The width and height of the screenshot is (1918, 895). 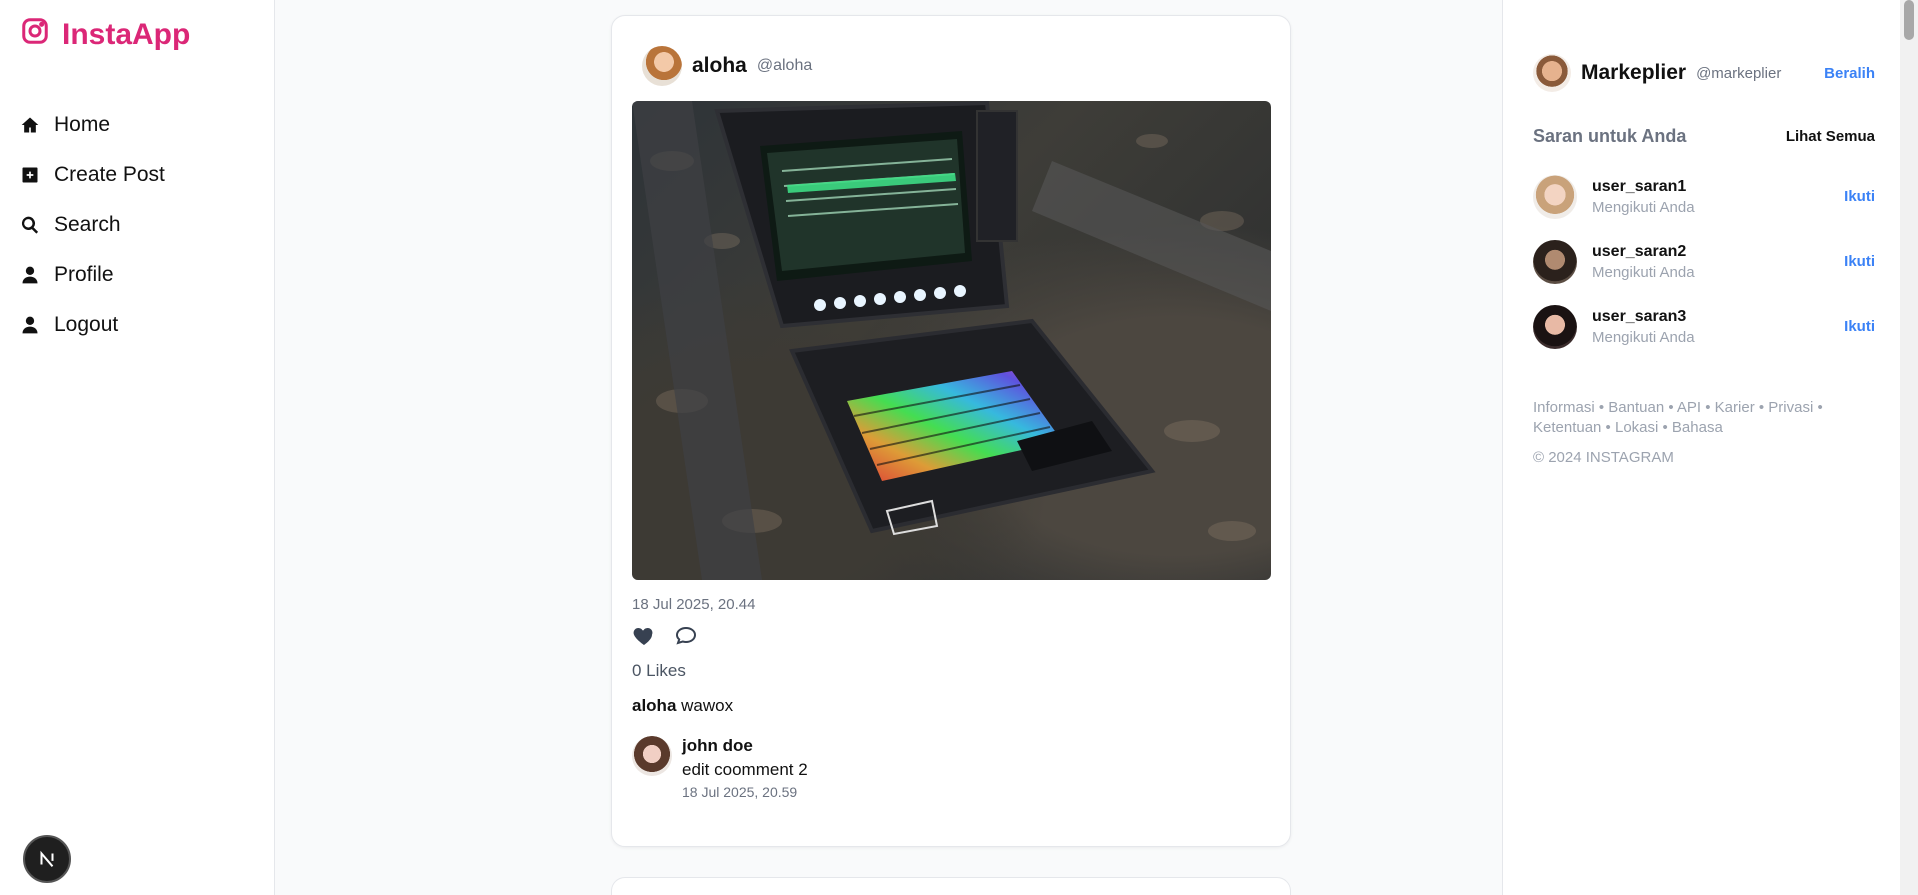 I want to click on comment-text: edit coomment 2, so click(x=745, y=769).